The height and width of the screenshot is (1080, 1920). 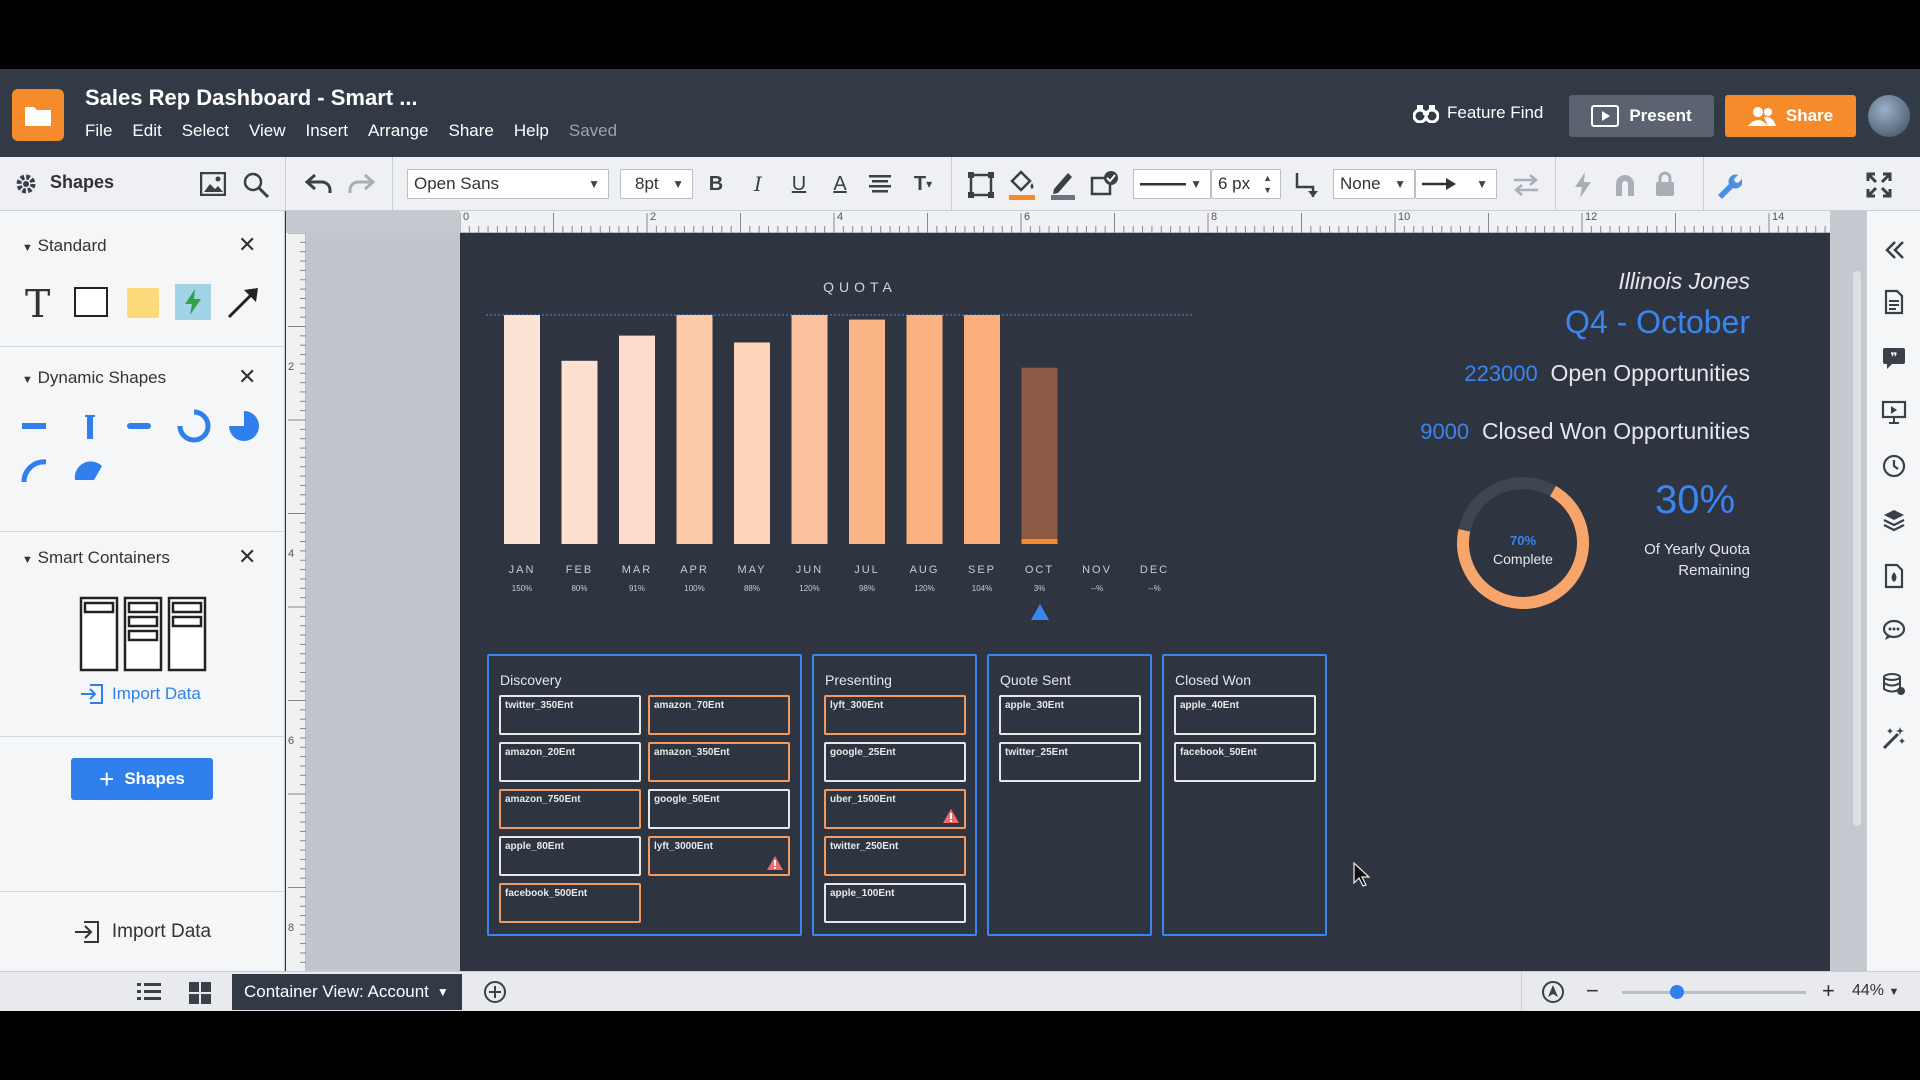 I want to click on dynamic-bar-icon, so click(x=35, y=426).